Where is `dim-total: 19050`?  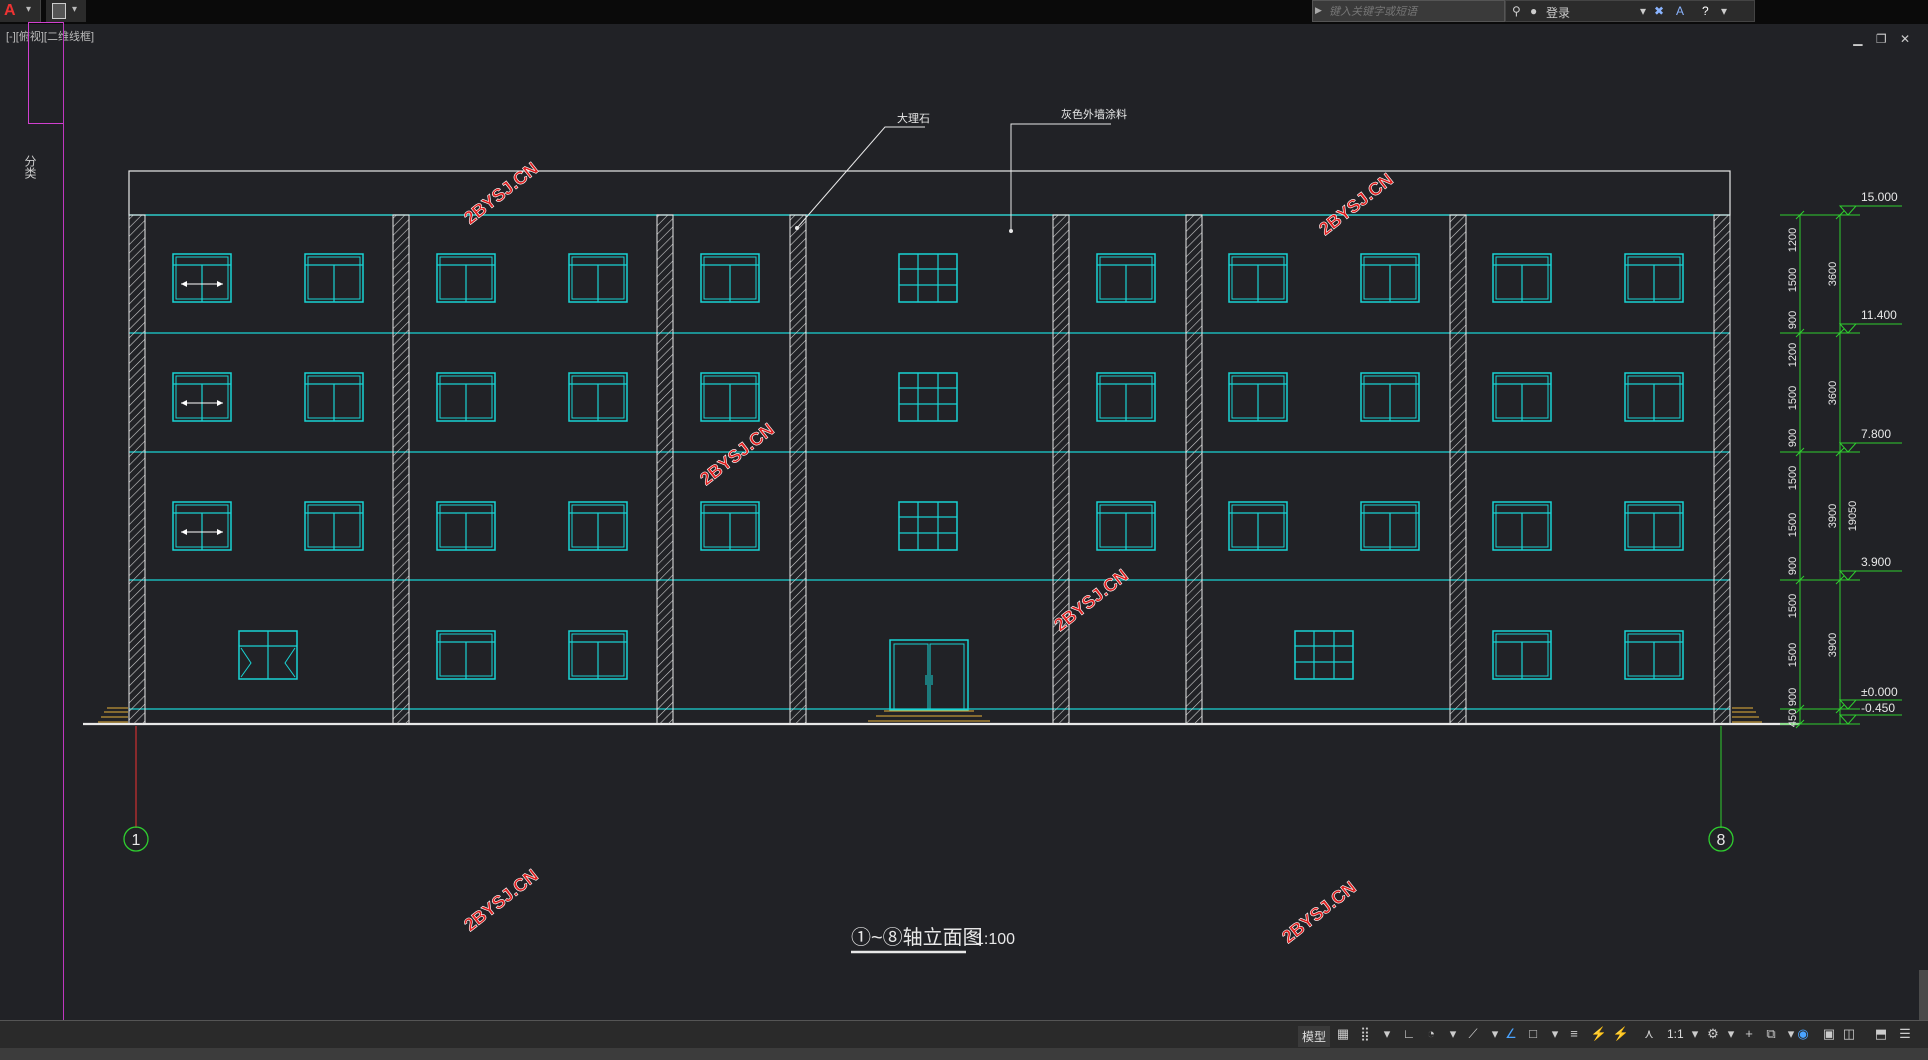 dim-total: 19050 is located at coordinates (1853, 516).